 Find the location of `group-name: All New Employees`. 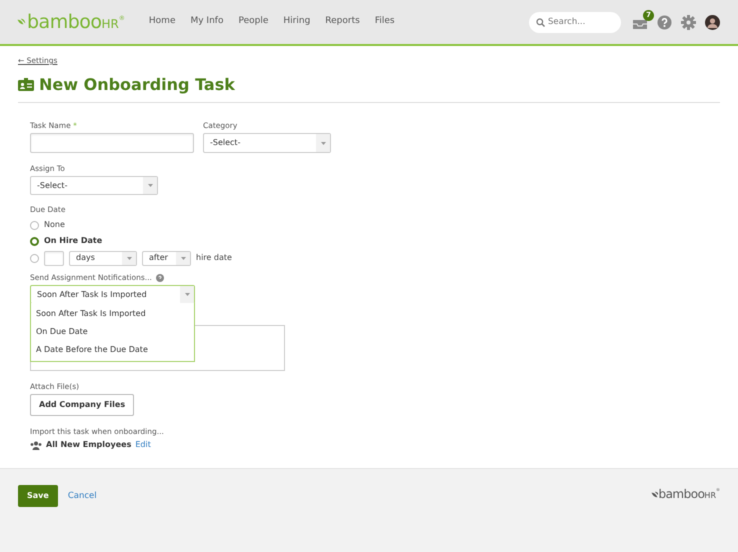

group-name: All New Employees is located at coordinates (89, 445).